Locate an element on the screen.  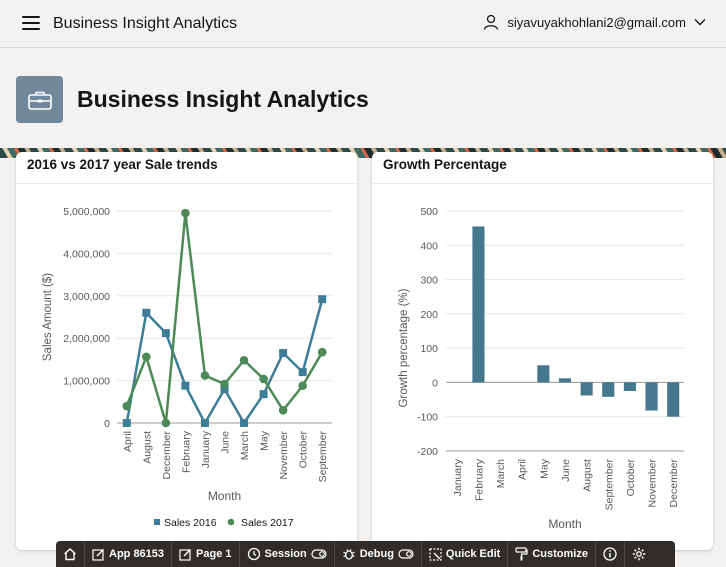
home-button is located at coordinates (70, 554).